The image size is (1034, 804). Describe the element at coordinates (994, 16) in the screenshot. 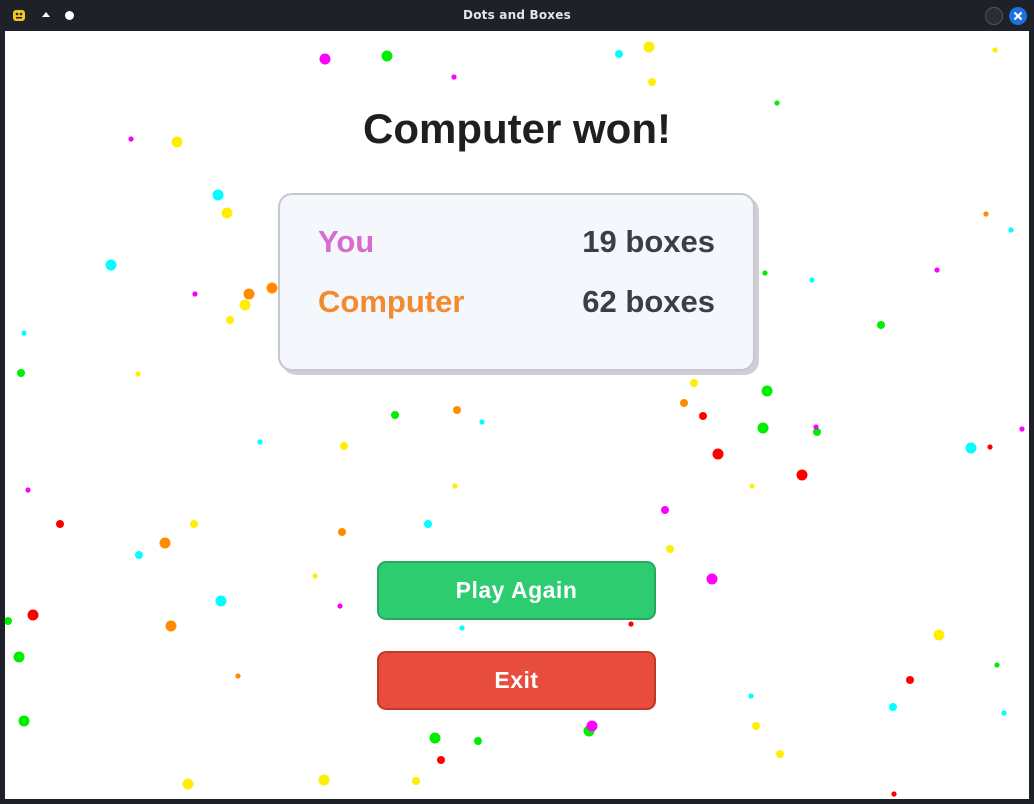

I see `minimize-button` at that location.